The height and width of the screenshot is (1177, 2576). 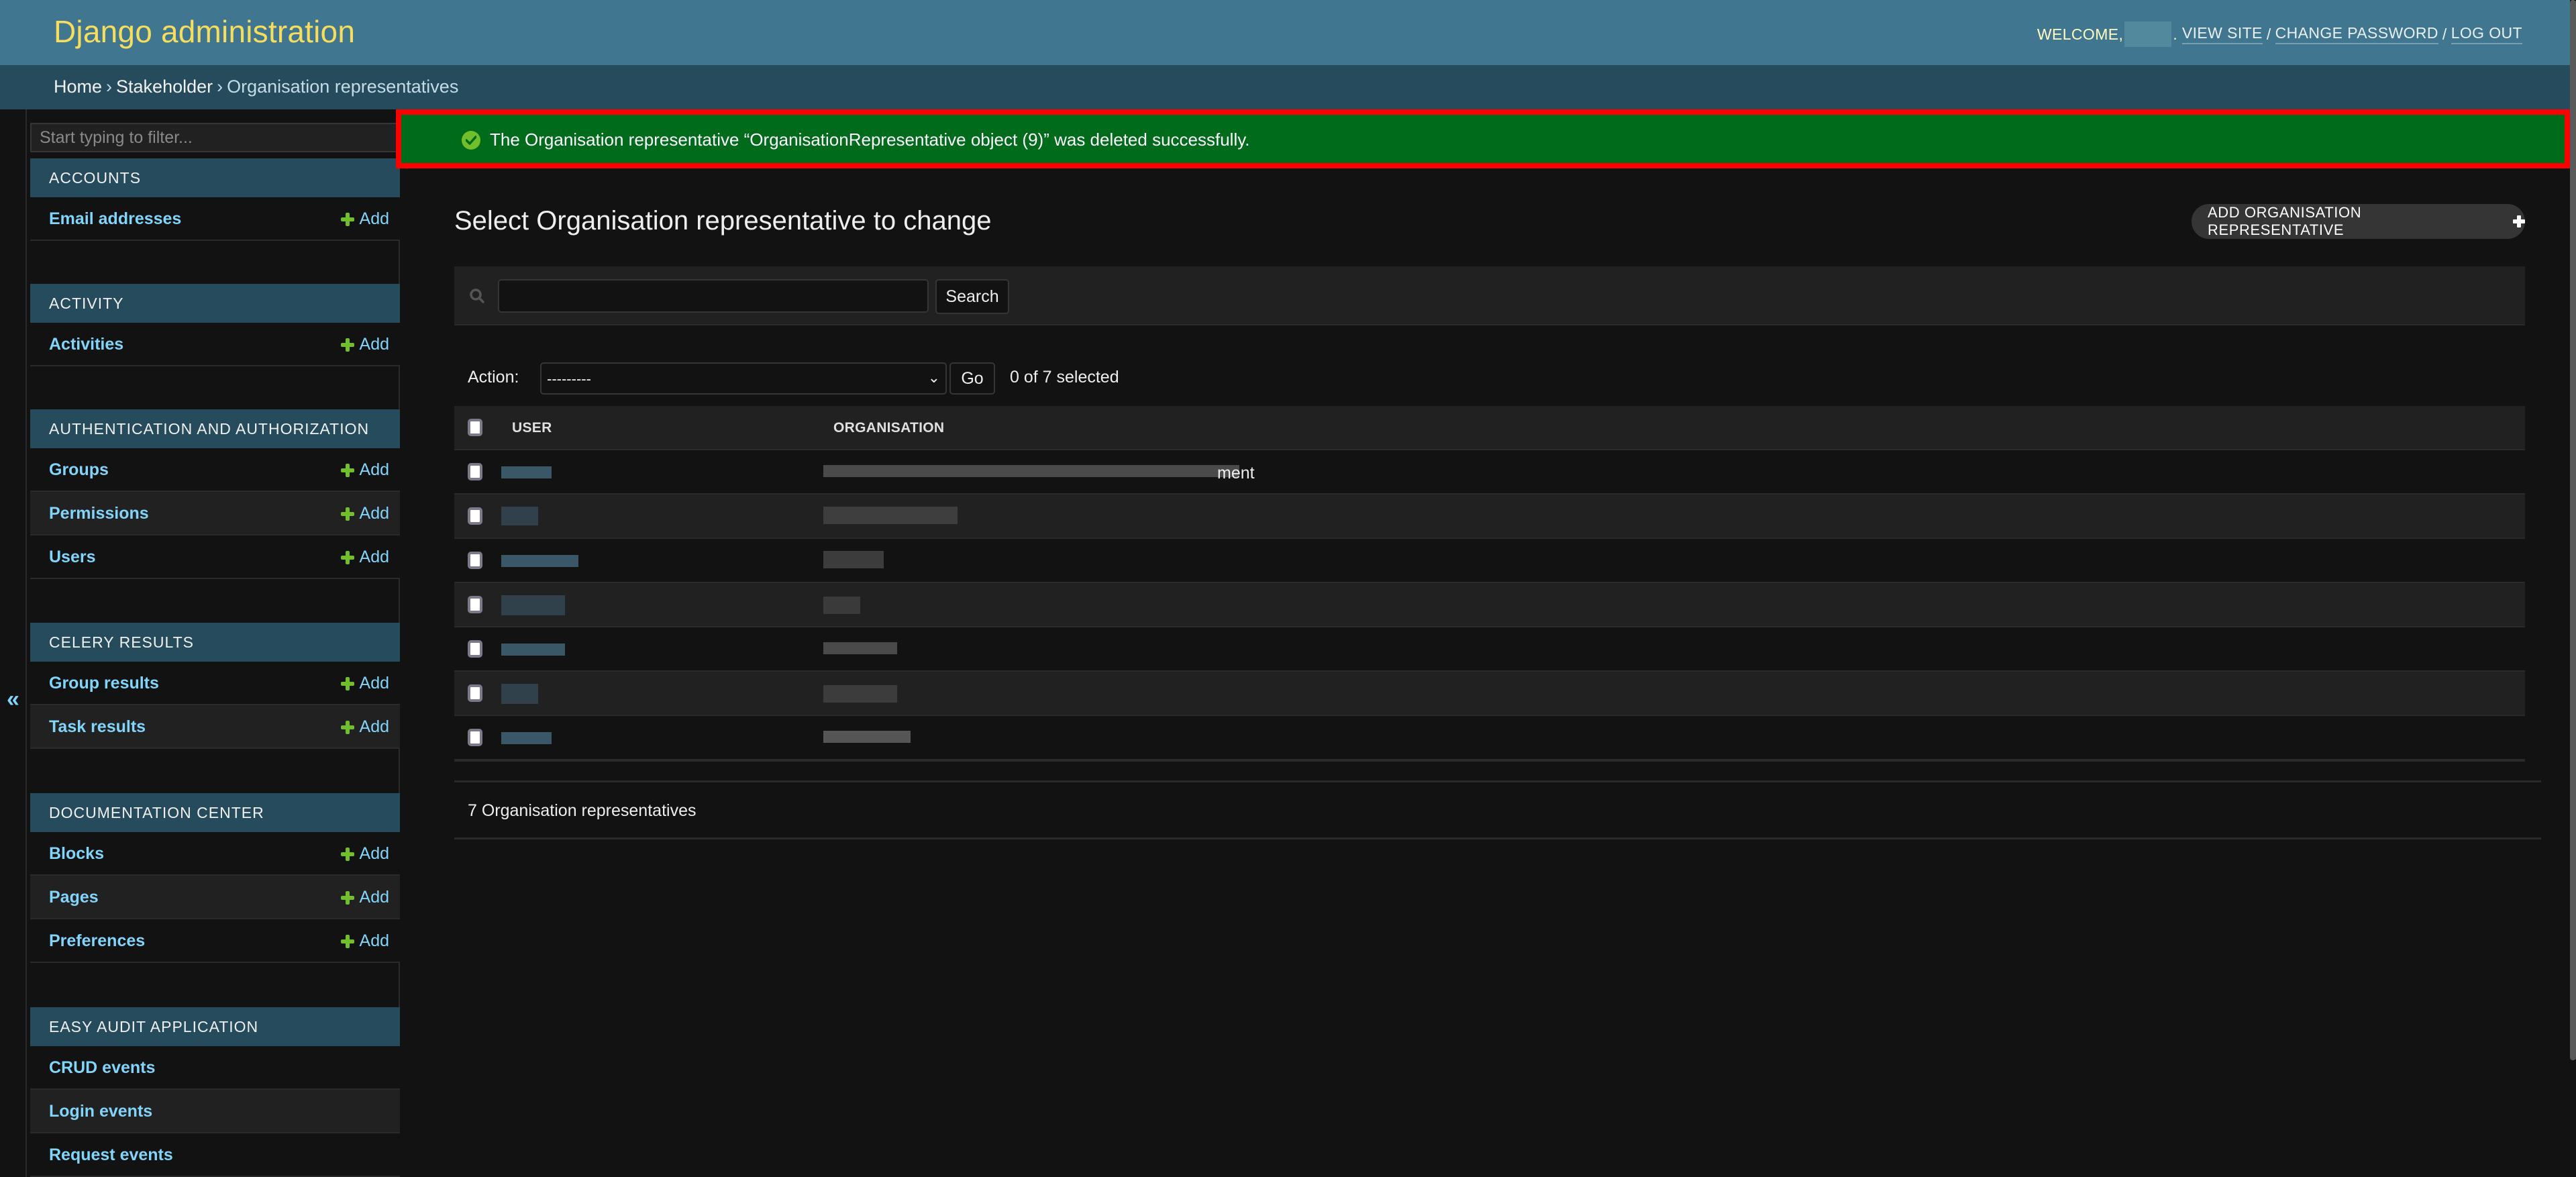 I want to click on module-caption: AUTHENTICATION AND AUTHORIZATION, so click(x=215, y=428).